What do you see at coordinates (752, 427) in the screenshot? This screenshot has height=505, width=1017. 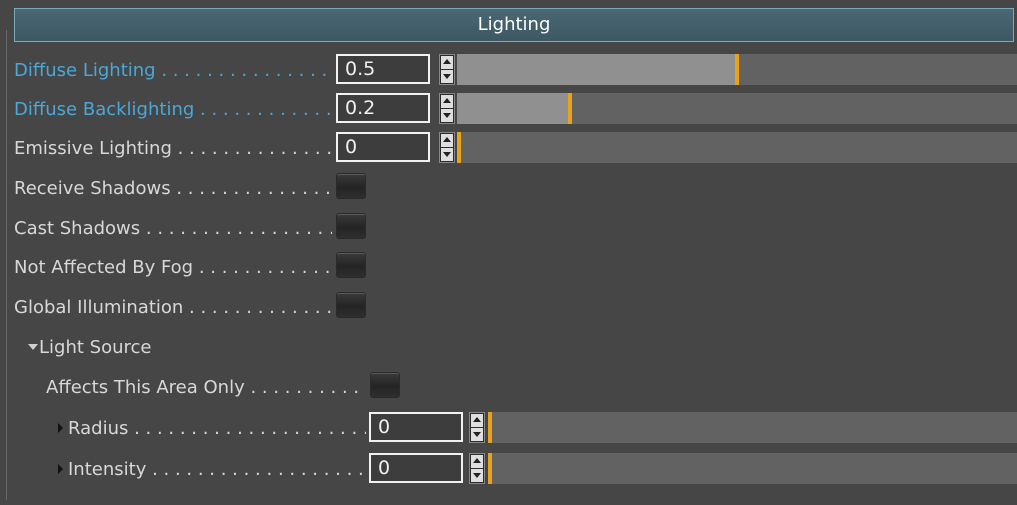 I see `radius-slider` at bounding box center [752, 427].